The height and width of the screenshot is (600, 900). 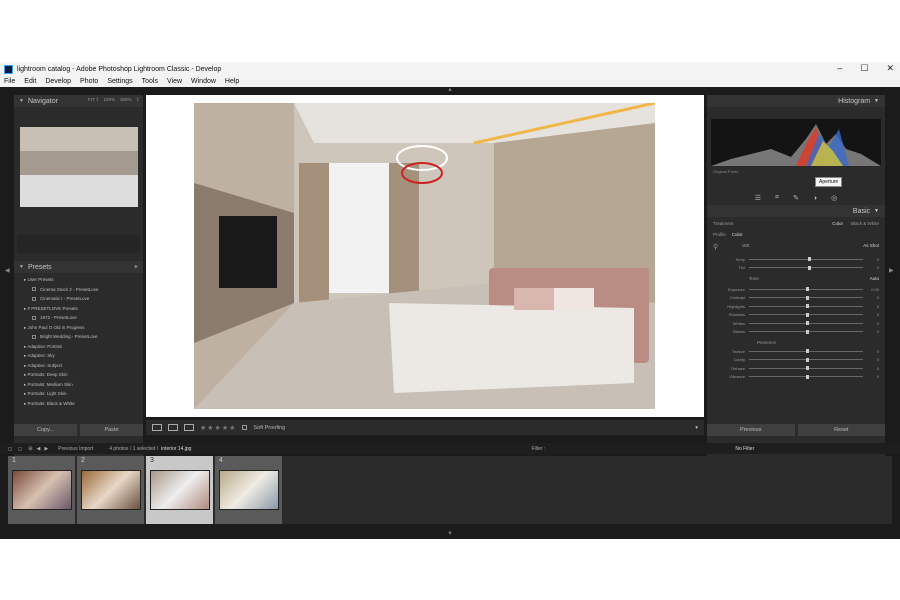 What do you see at coordinates (871, 289) in the screenshot?
I see `slider-value: 0.00` at bounding box center [871, 289].